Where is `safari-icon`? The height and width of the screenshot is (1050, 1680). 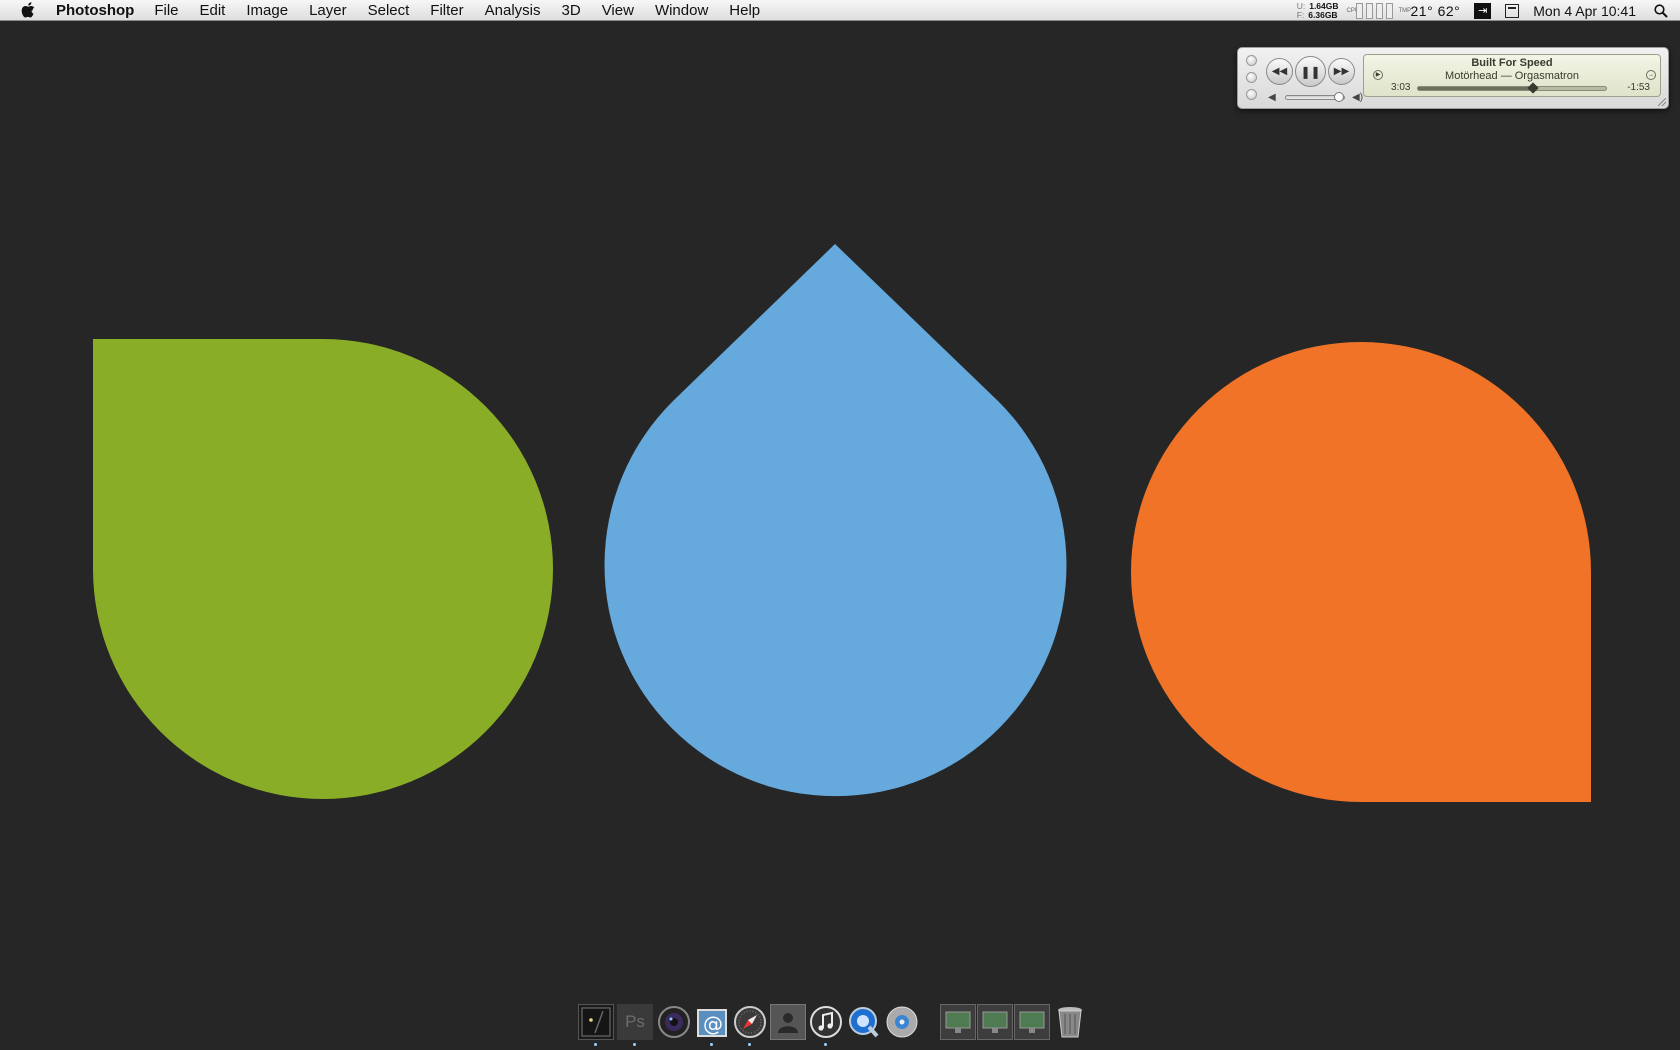
safari-icon is located at coordinates (750, 1022).